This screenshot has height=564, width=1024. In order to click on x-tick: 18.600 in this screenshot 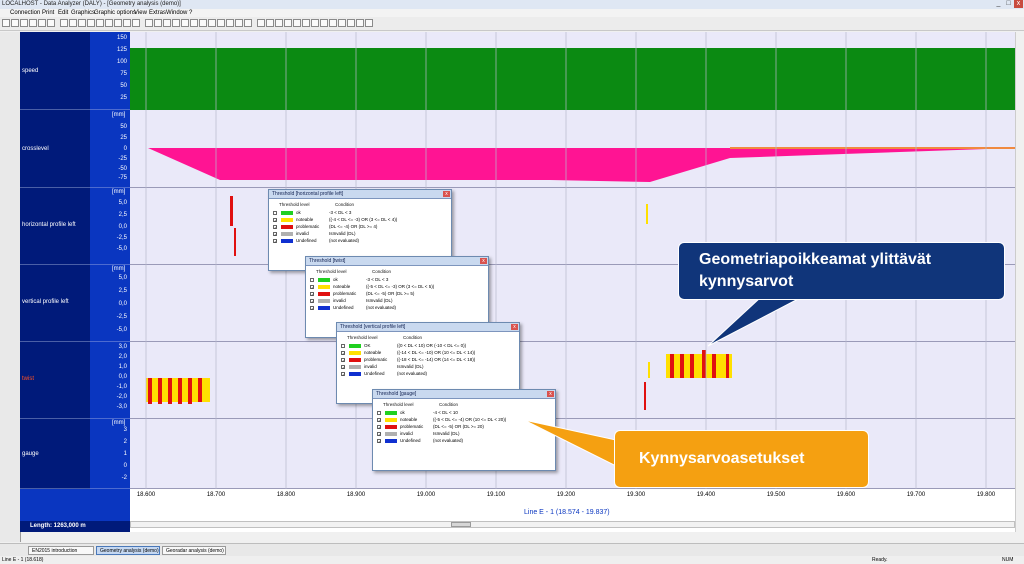, I will do `click(146, 495)`.